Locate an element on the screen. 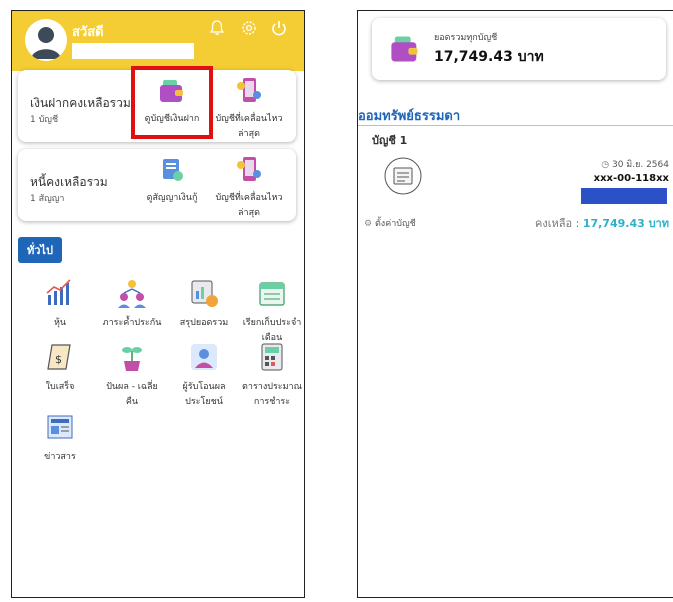  account-owner-field is located at coordinates (624, 196).